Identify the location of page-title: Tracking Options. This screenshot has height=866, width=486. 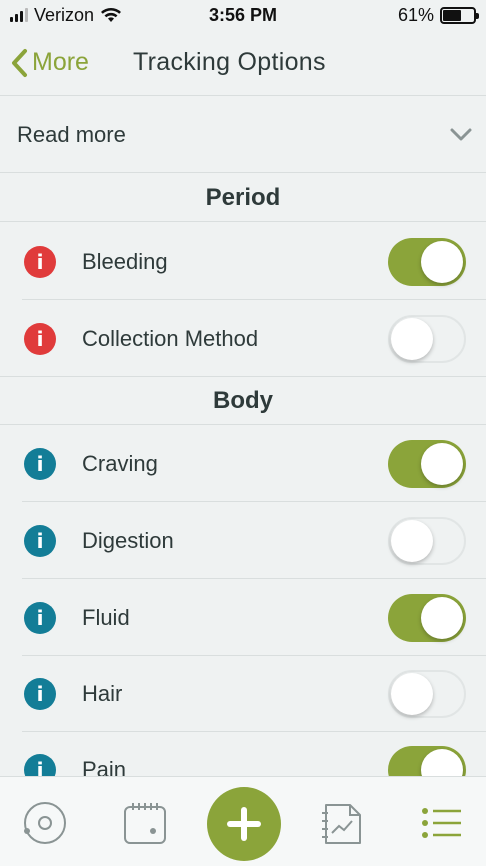
(229, 62).